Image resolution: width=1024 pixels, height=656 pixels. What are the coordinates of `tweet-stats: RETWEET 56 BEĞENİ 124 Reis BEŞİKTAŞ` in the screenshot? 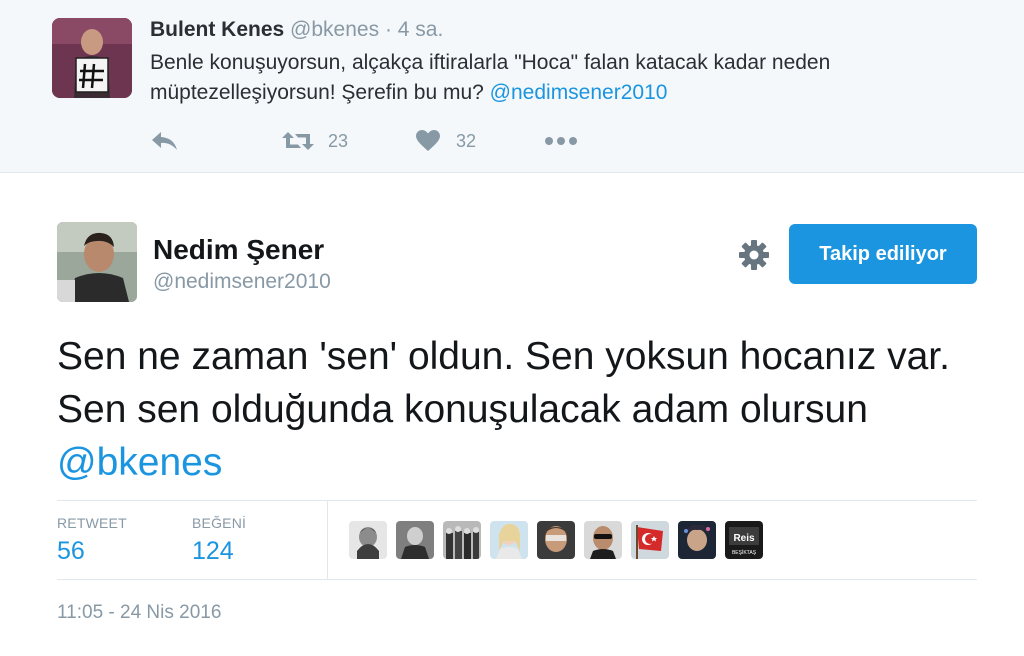 It's located at (517, 540).